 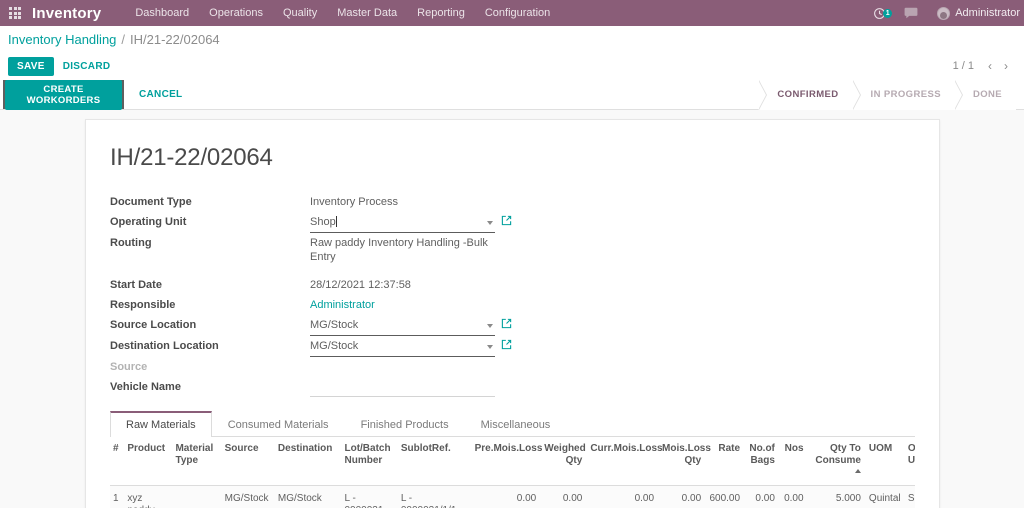 I want to click on form-row-spacer, so click(x=311, y=271).